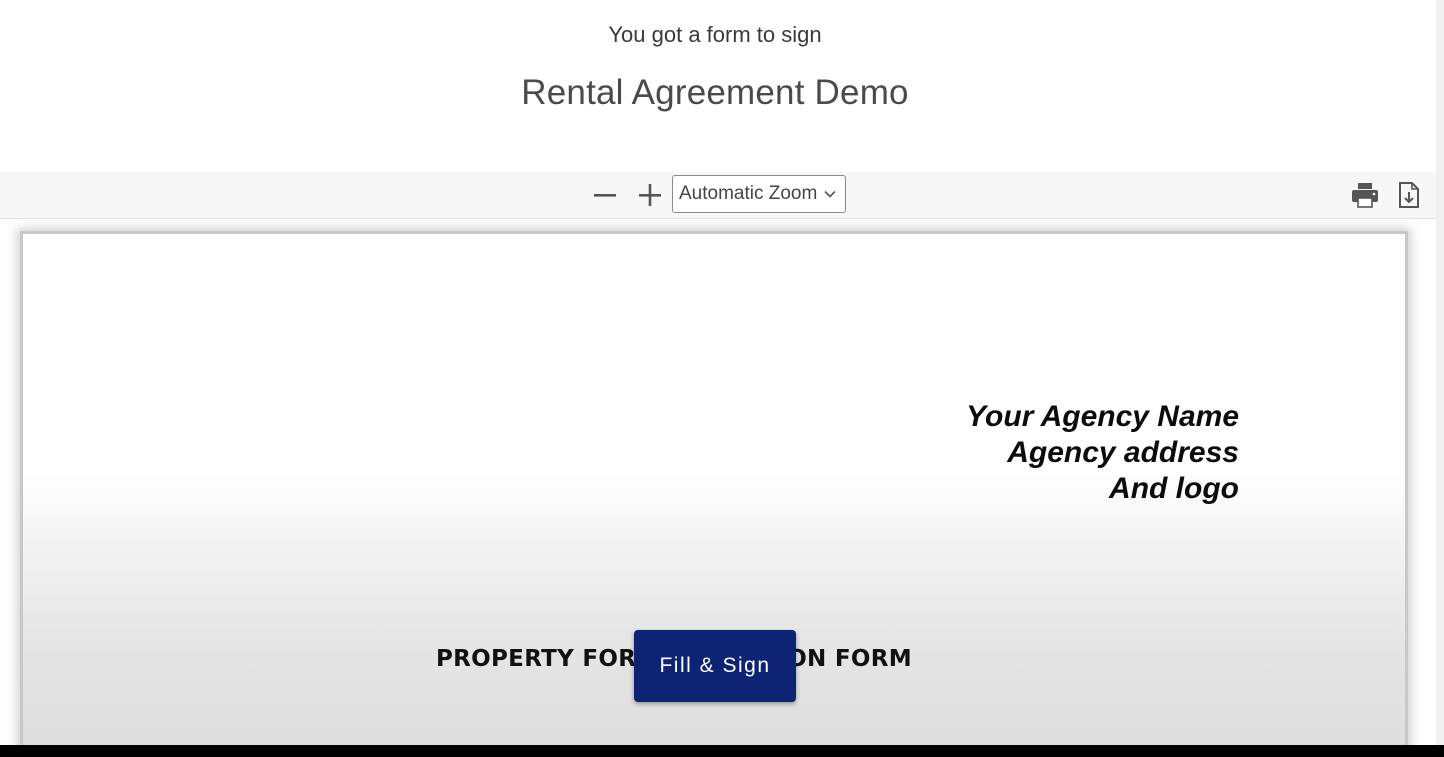  I want to click on agency-address: Agency address, so click(1123, 452).